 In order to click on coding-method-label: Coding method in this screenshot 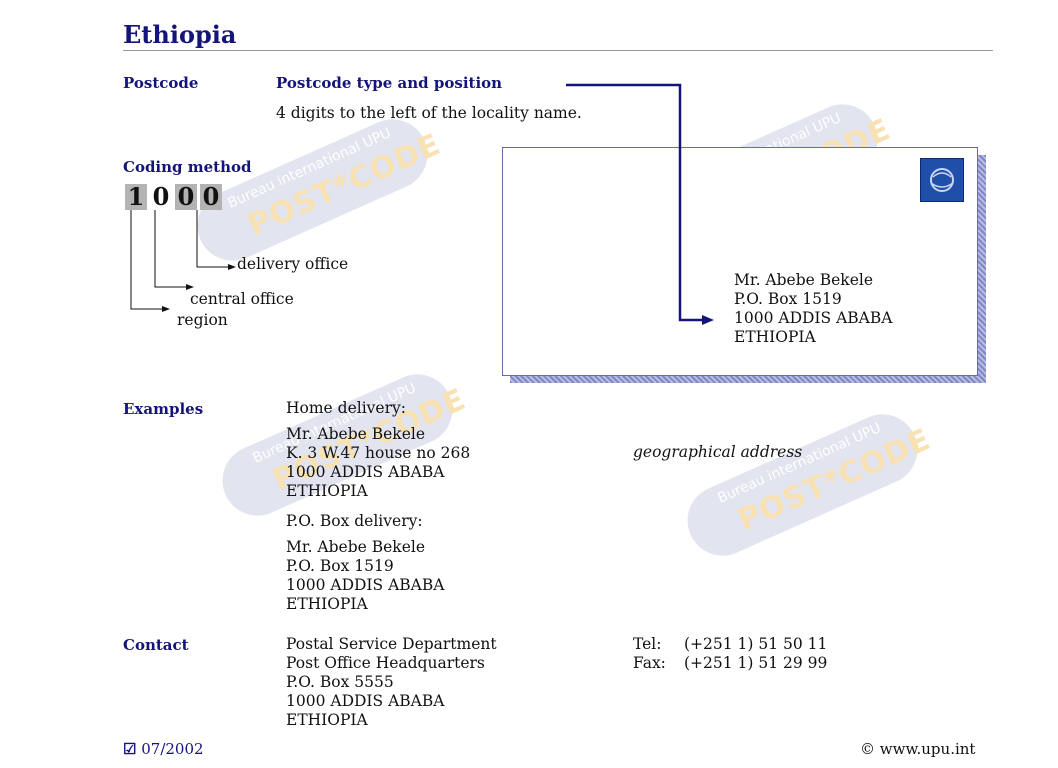, I will do `click(187, 167)`.